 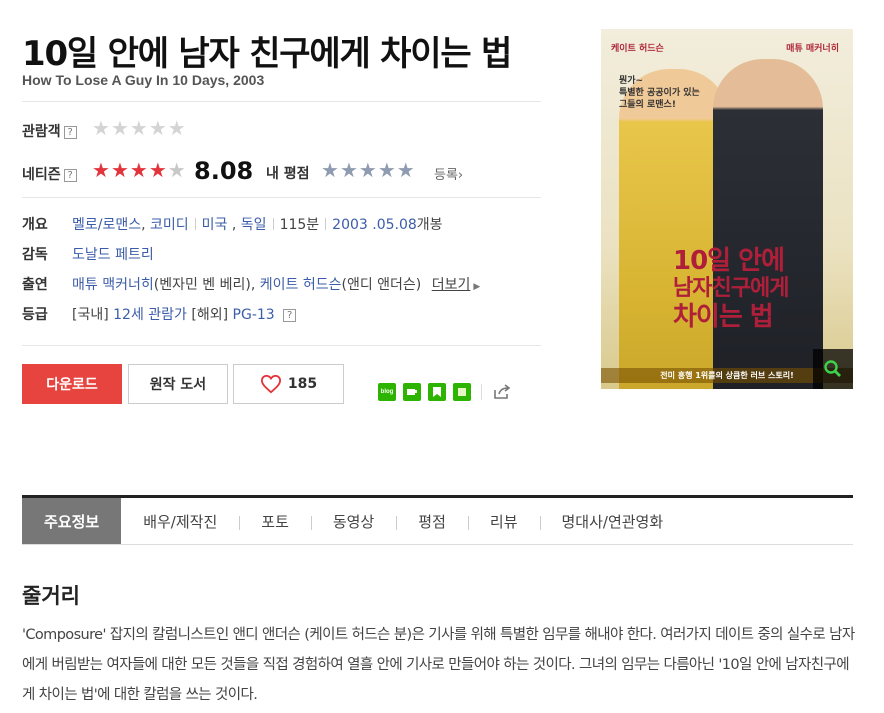 What do you see at coordinates (41, 132) in the screenshot?
I see `audience-label-text: 관람객` at bounding box center [41, 132].